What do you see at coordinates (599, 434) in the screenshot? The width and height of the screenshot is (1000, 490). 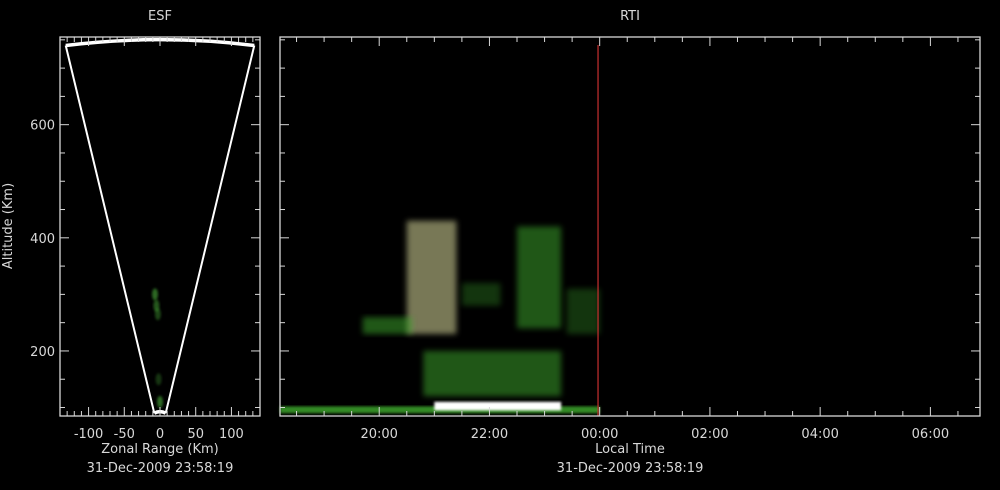 I see `rti-x-tick-label: 00:00` at bounding box center [599, 434].